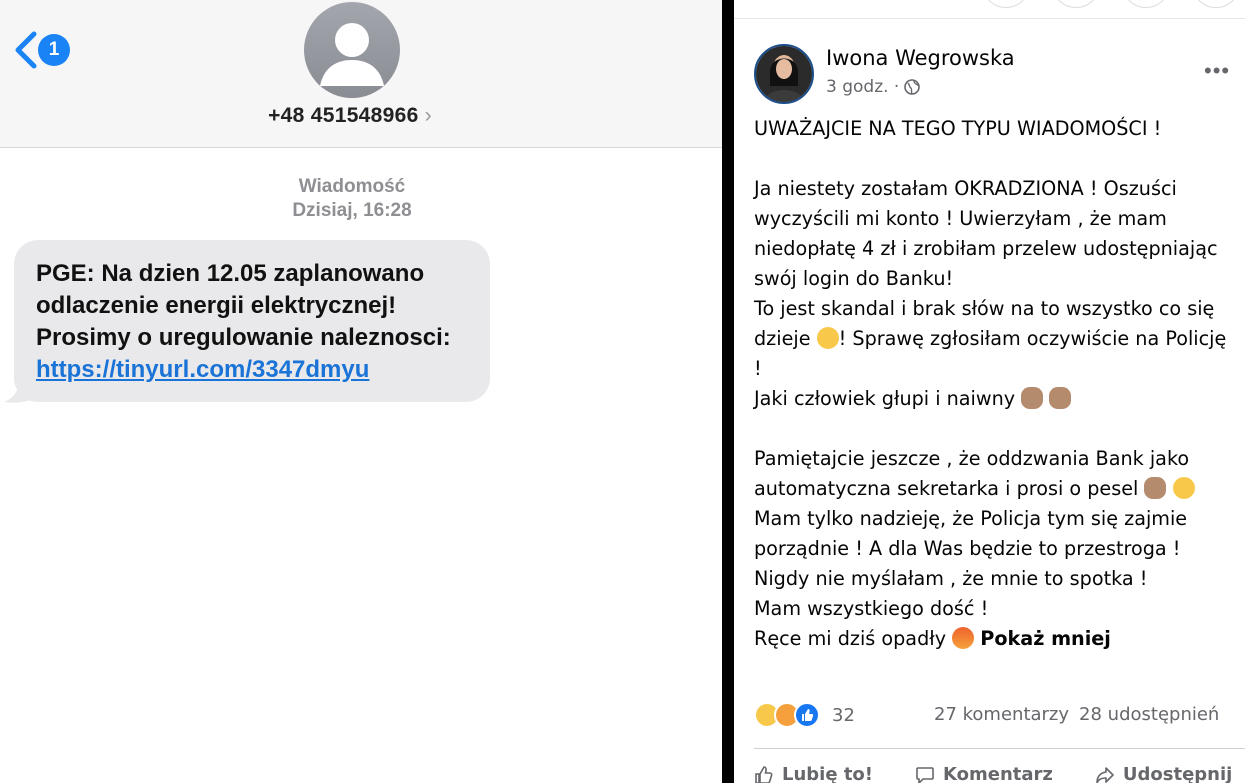  I want to click on post-text: automatyczna sekretarka i prosi o pesel, so click(949, 488).